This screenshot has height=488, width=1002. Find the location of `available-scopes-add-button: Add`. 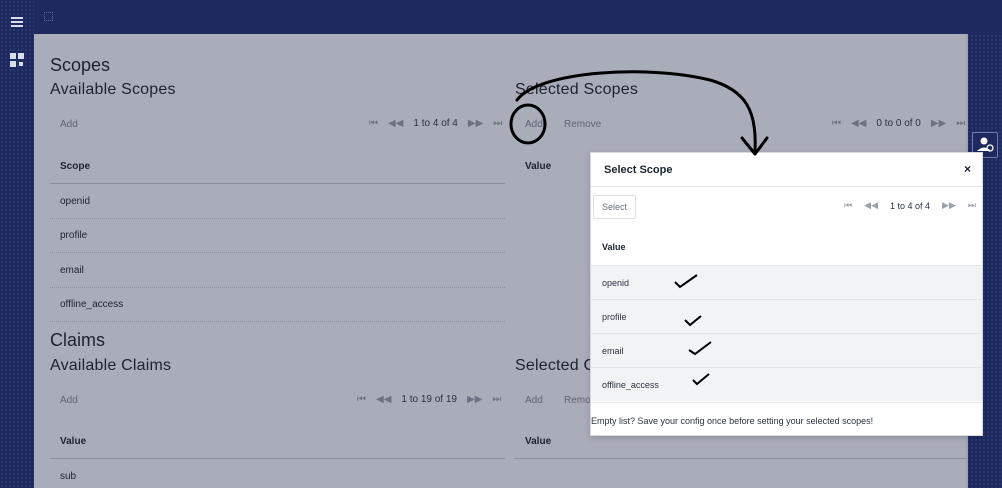

available-scopes-add-button: Add is located at coordinates (69, 124).